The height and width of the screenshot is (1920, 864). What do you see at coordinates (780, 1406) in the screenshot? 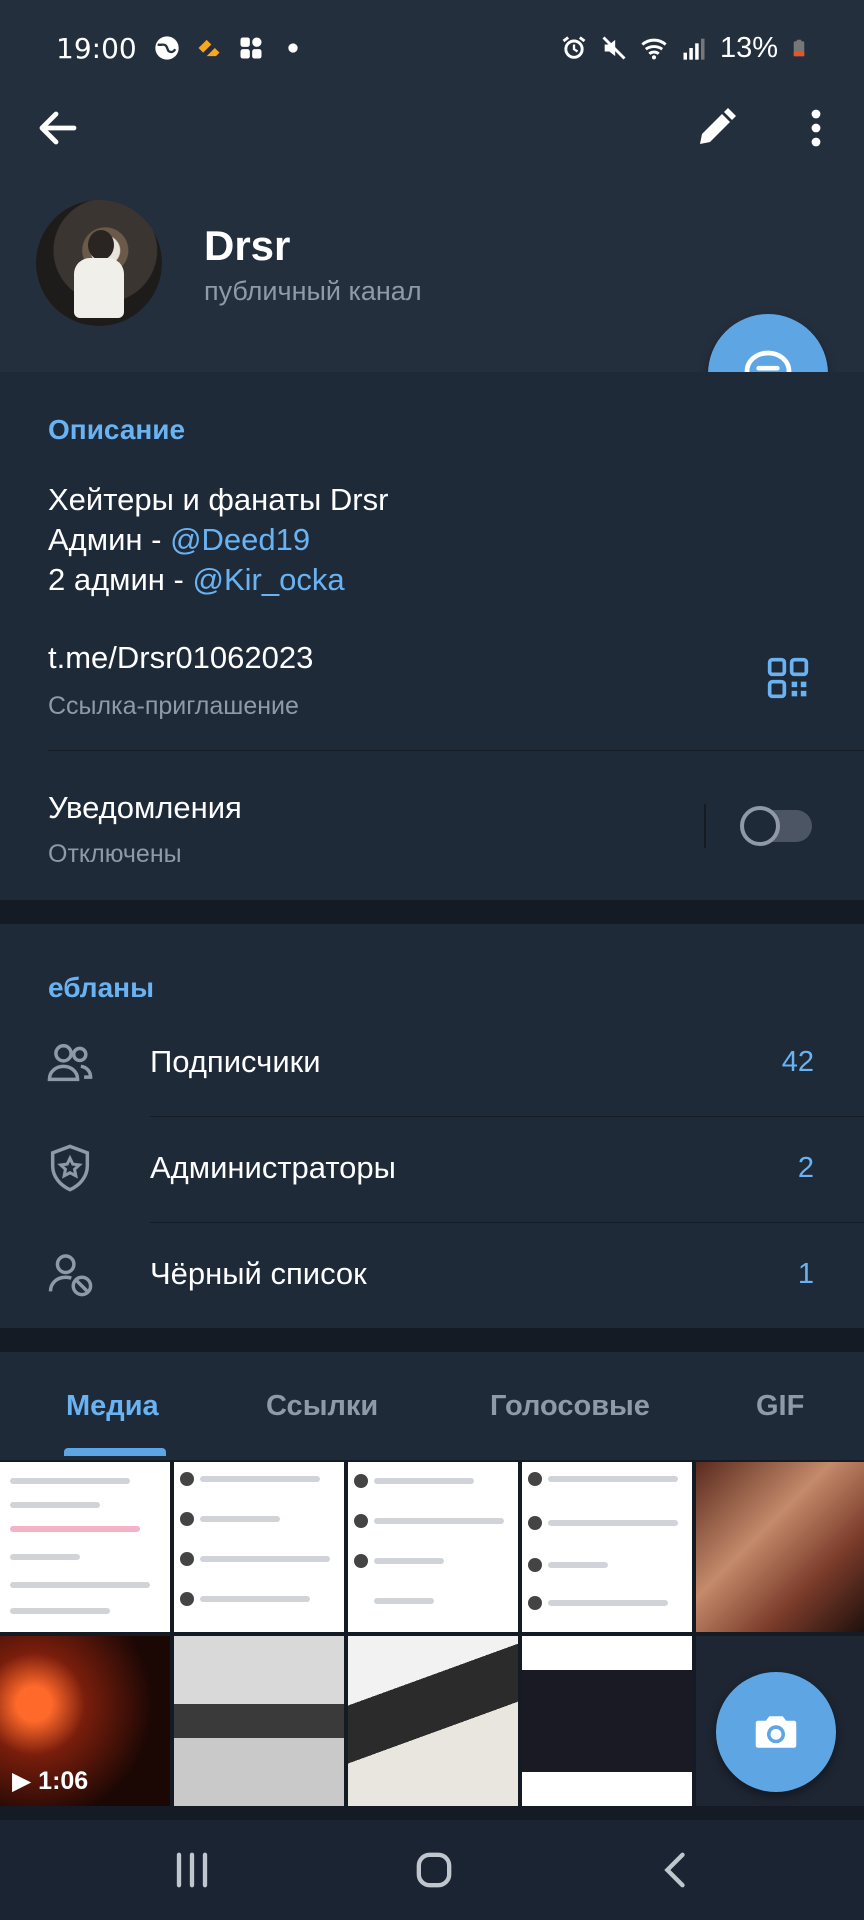
I see `tab-gif: GIF` at bounding box center [780, 1406].